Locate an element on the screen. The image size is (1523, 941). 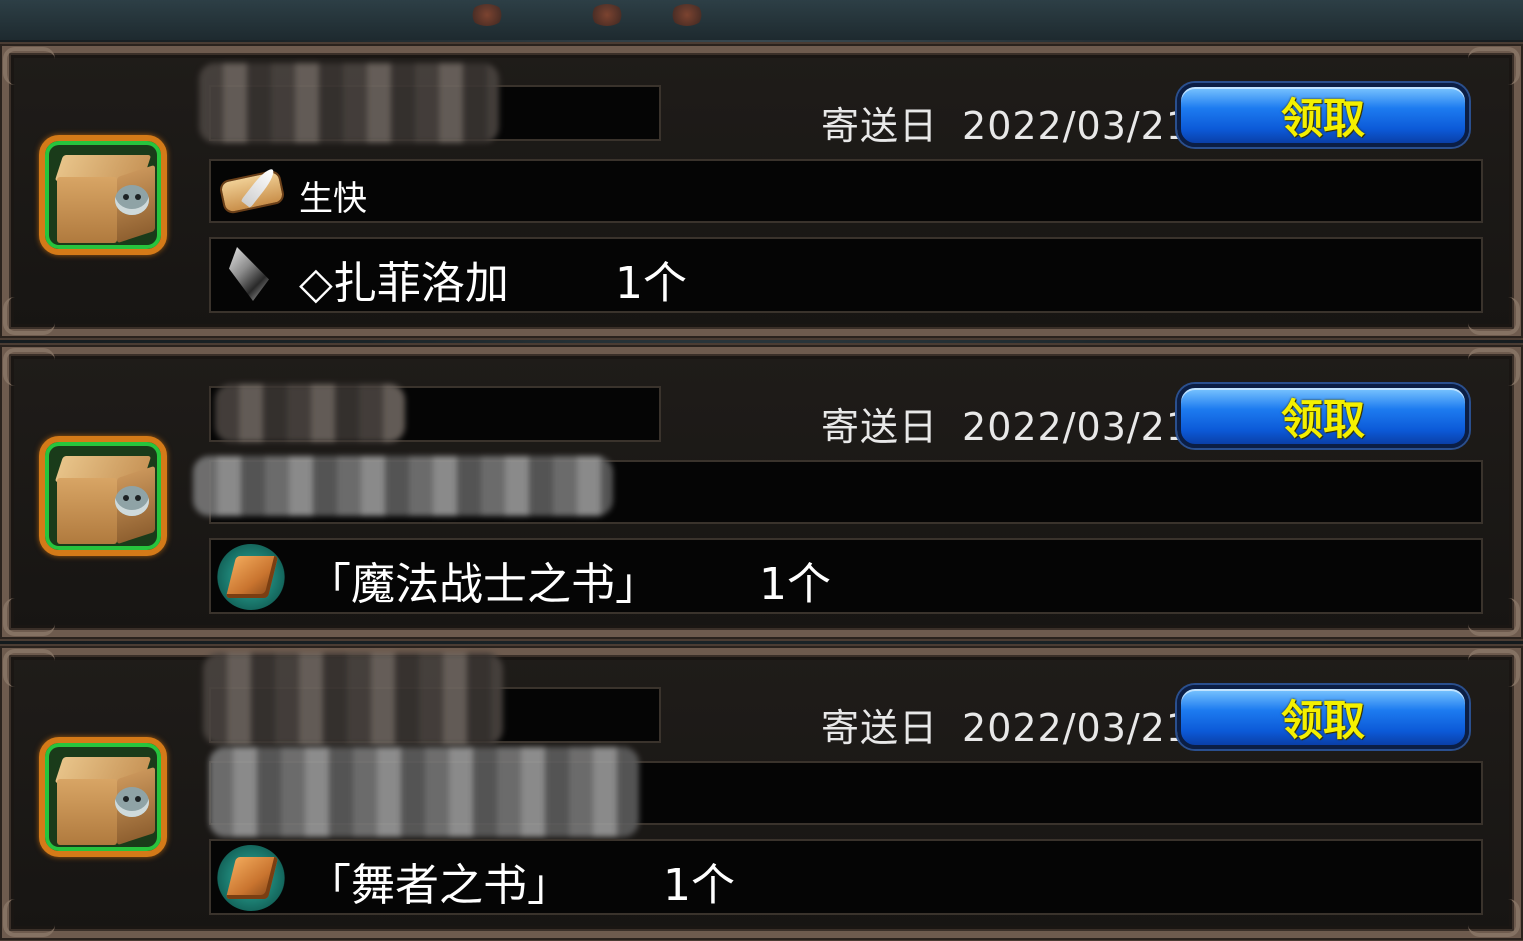
crystal-shard-icon is located at coordinates (251, 276).